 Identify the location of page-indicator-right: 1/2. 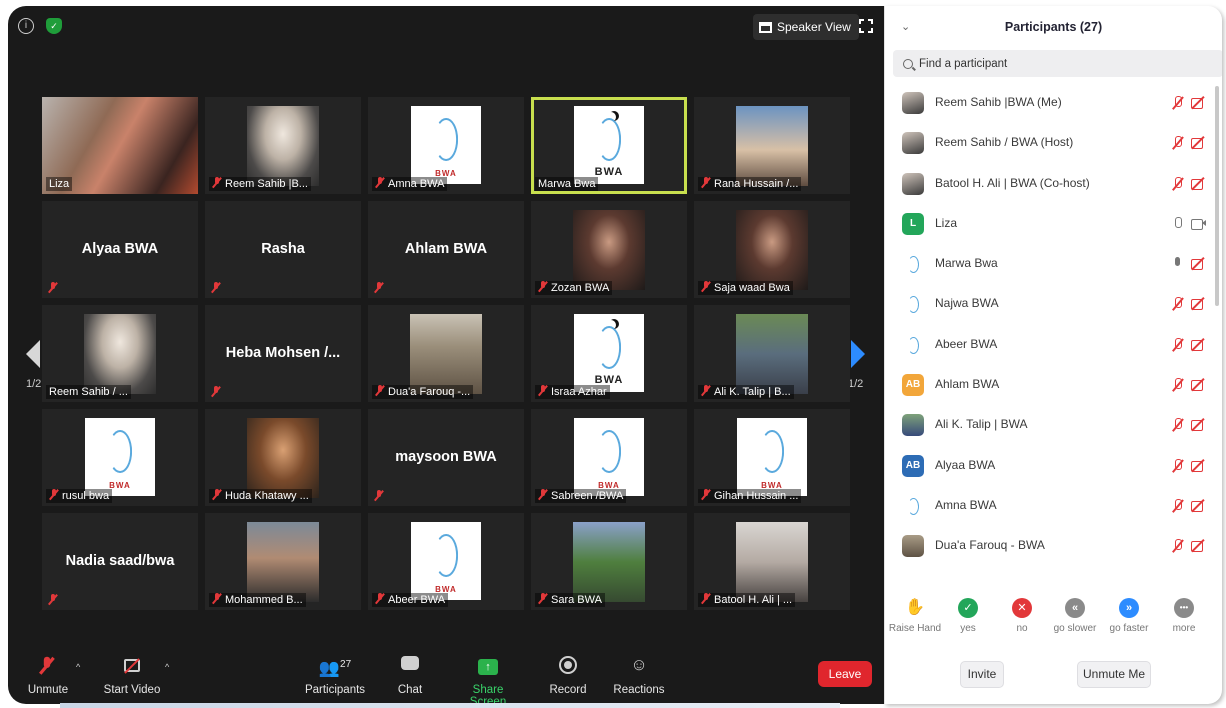
(856, 384).